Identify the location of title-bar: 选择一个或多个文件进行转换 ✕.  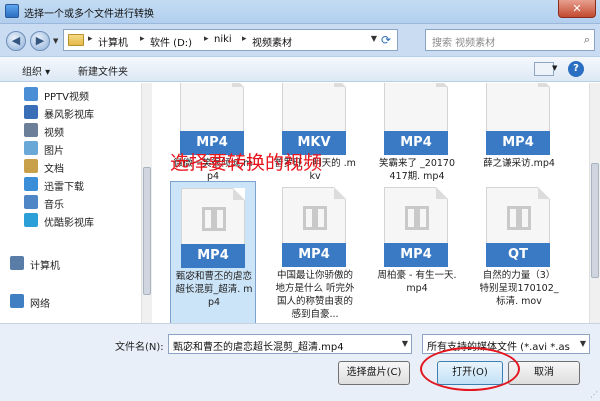
(300, 12).